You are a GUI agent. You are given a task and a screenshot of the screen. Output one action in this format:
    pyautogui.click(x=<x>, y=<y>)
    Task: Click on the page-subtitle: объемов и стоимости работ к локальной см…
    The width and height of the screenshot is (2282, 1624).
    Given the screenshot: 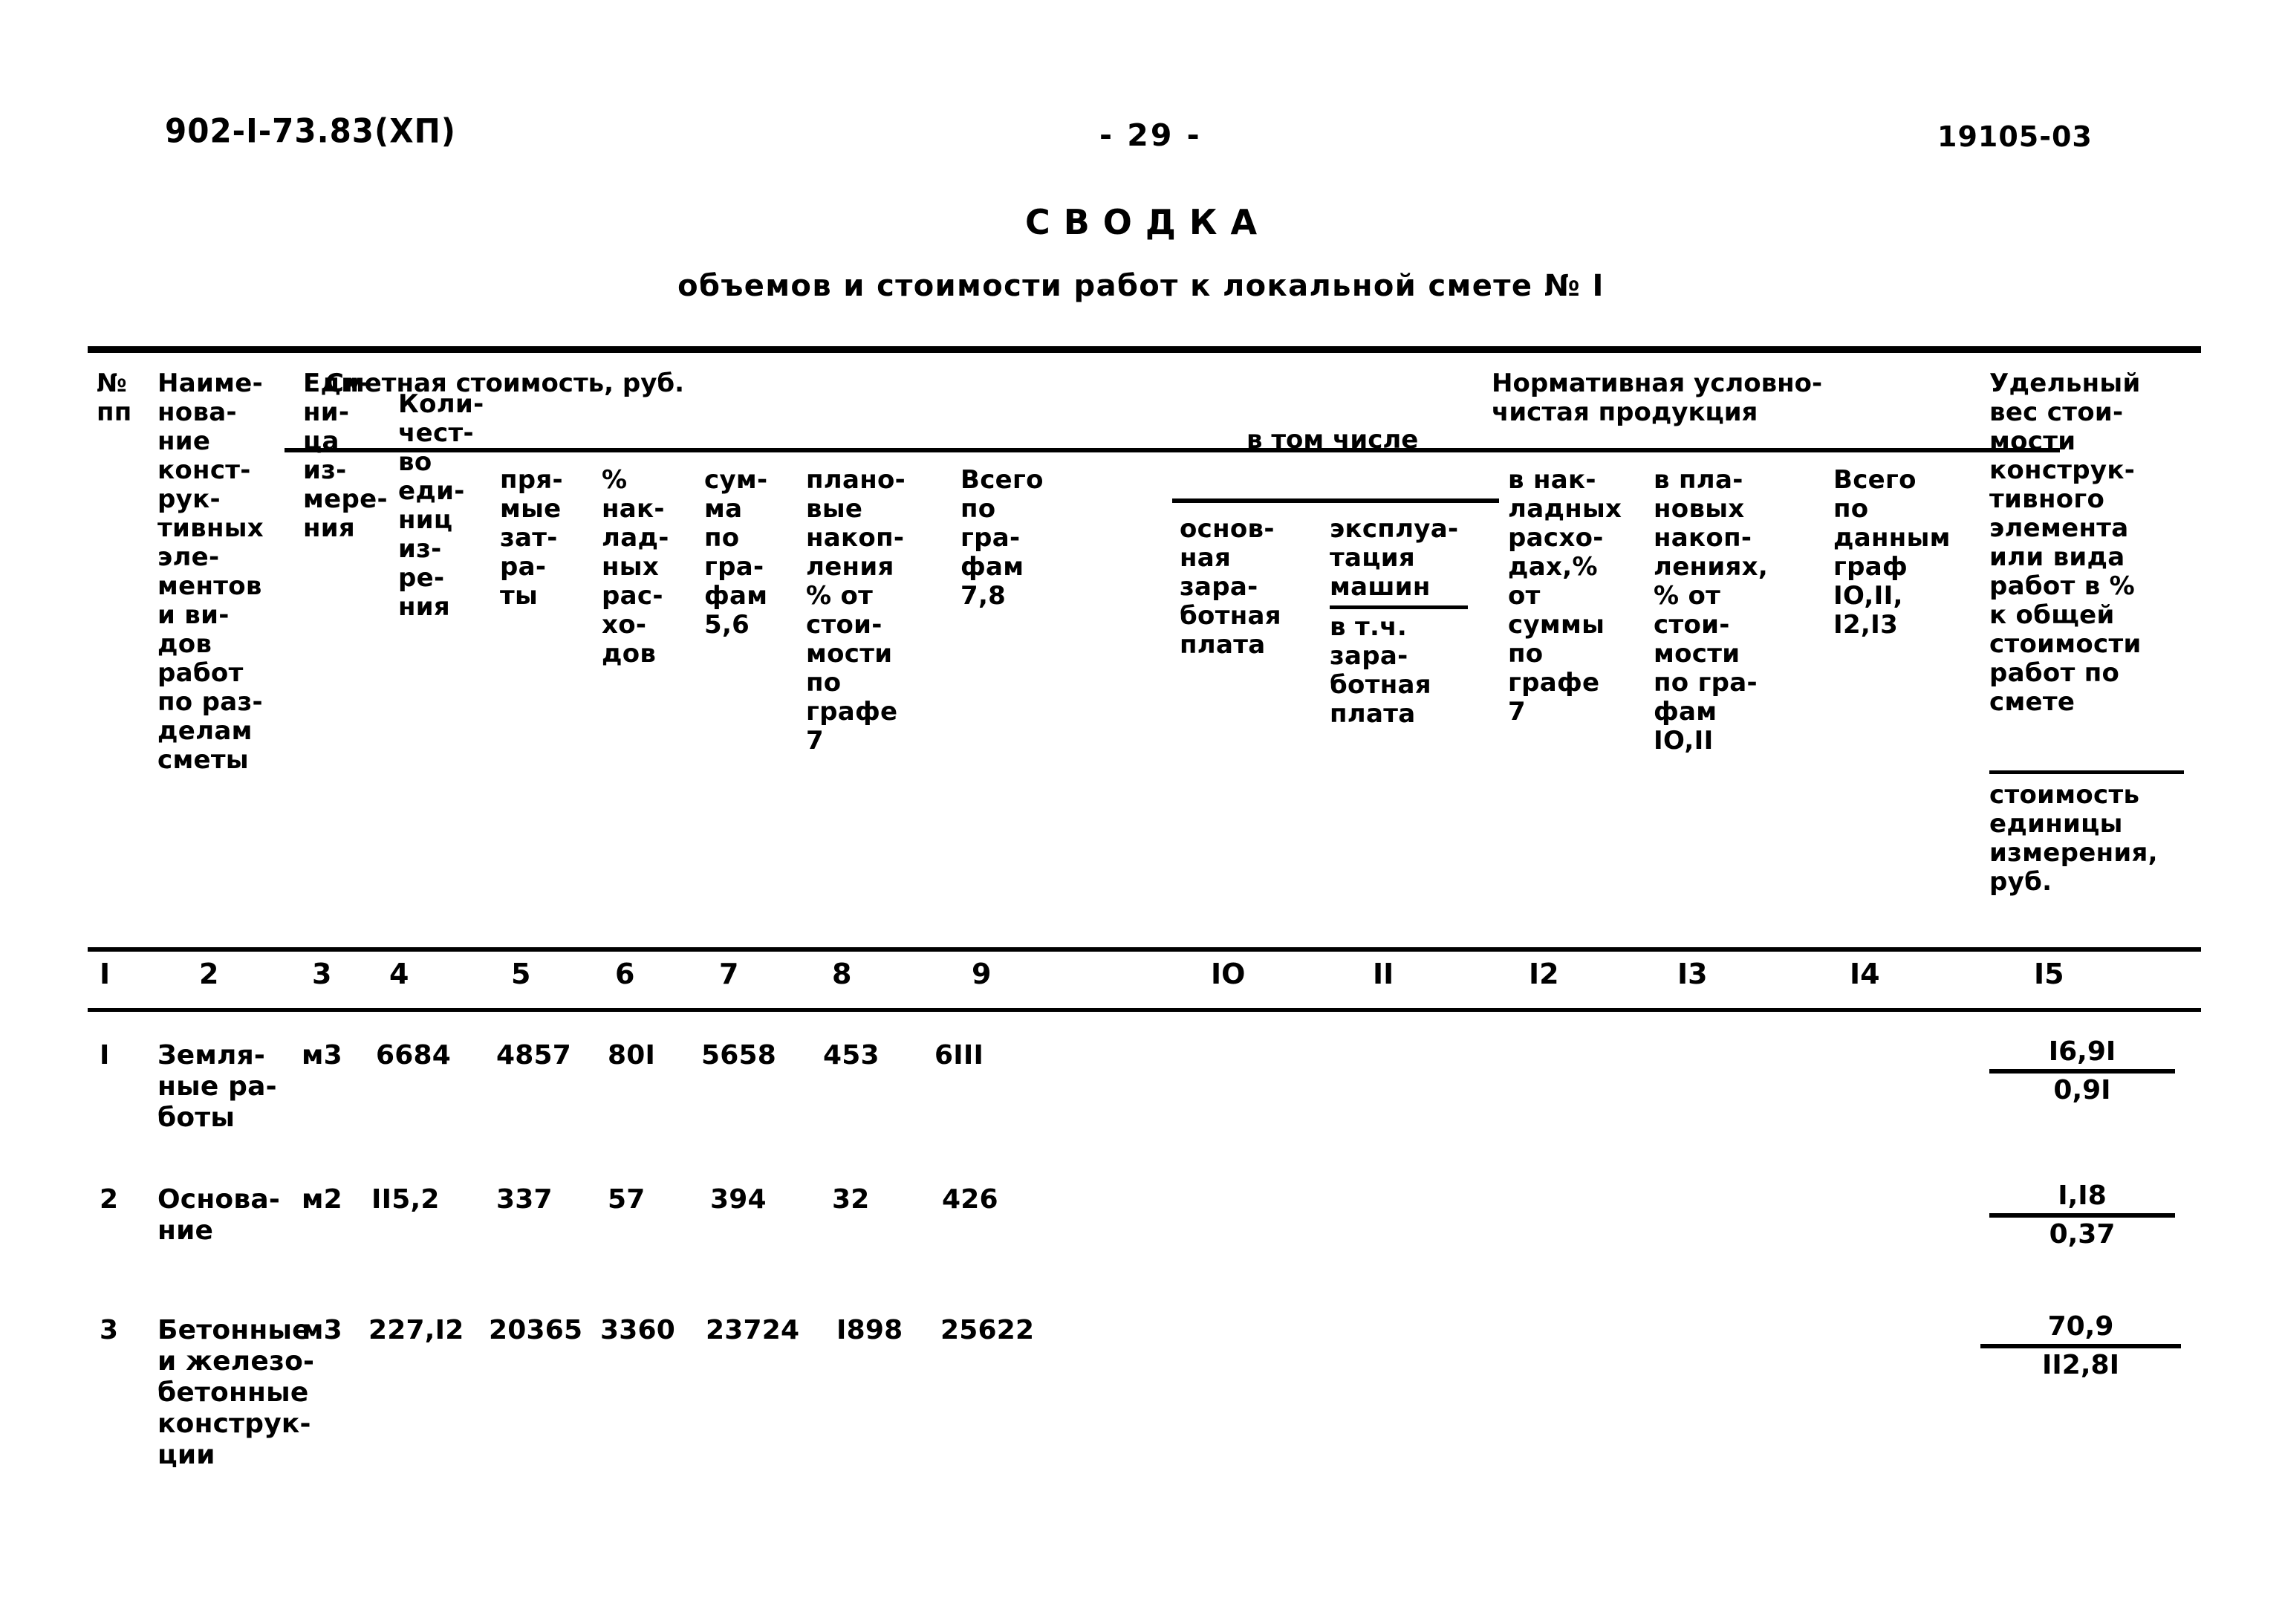 What is the action you would take?
    pyautogui.click(x=1141, y=286)
    